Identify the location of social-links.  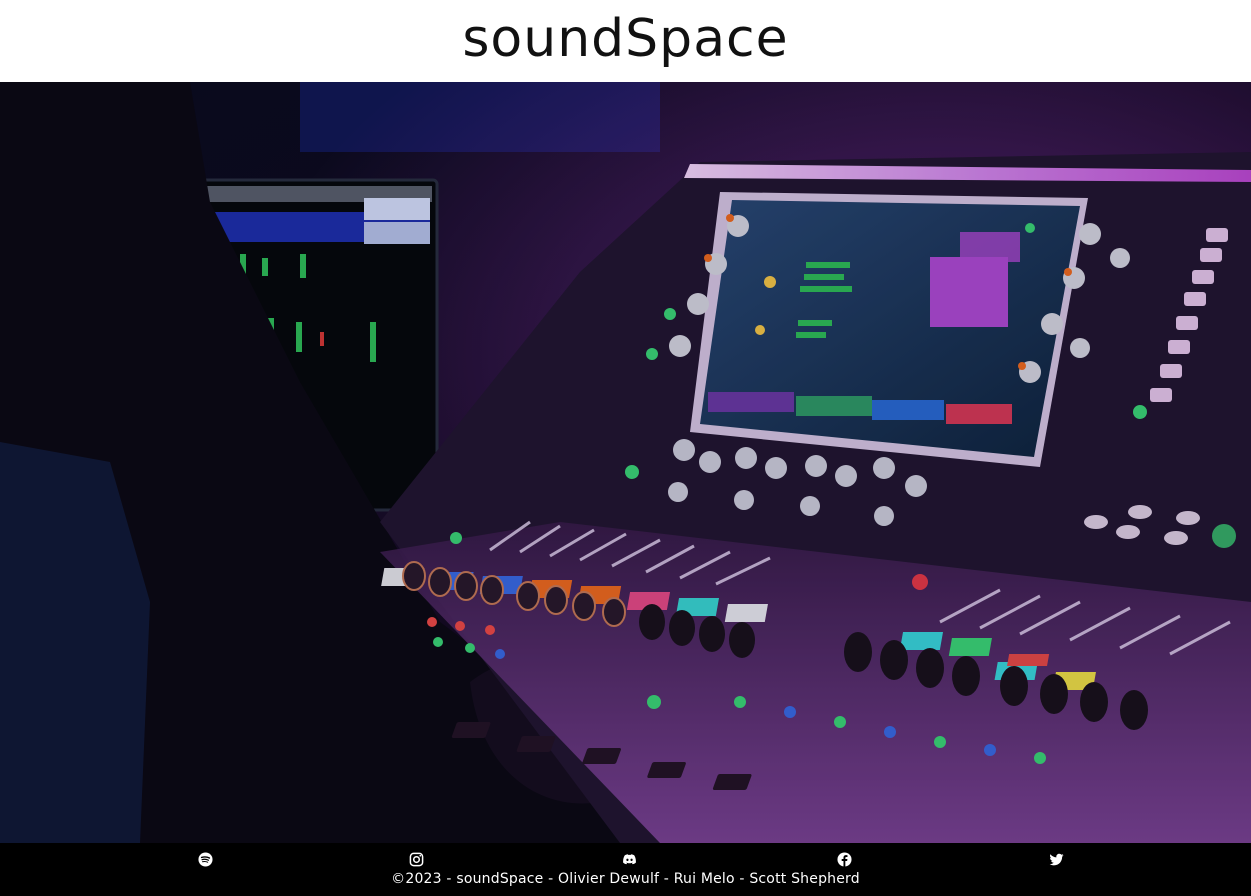
(625, 859).